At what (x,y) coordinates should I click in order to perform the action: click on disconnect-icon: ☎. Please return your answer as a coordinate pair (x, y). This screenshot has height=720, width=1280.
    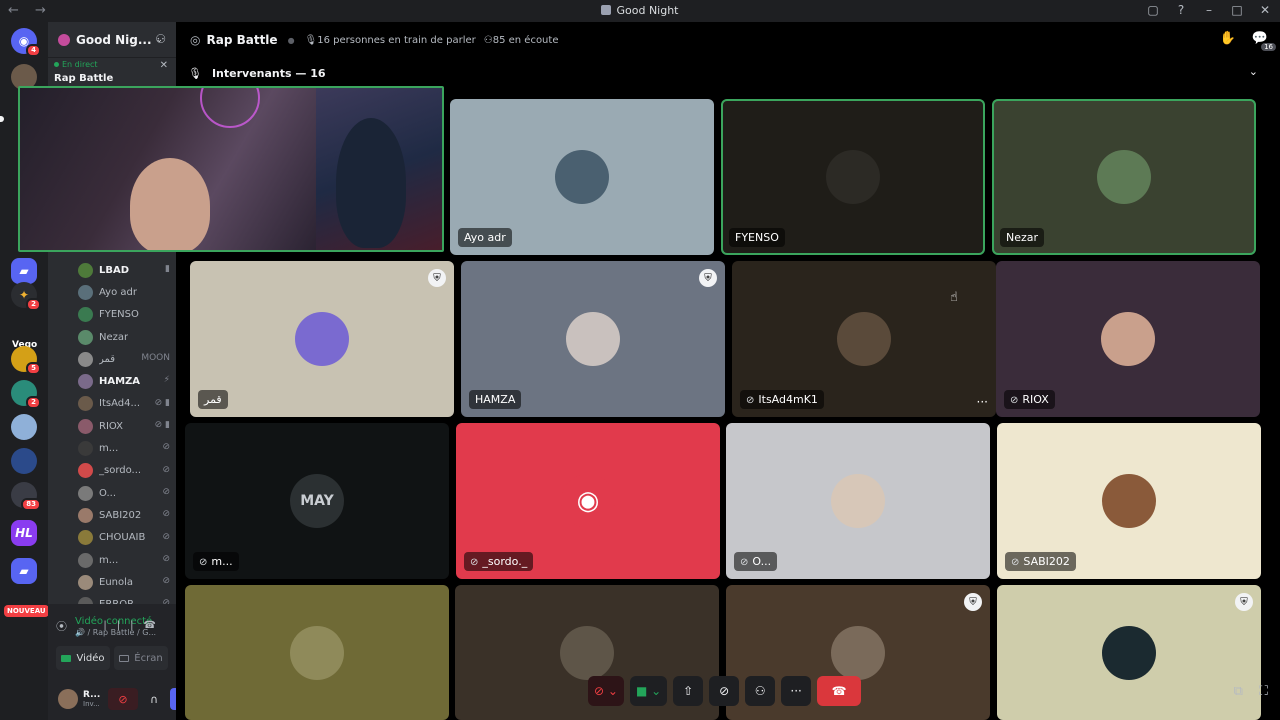
    Looking at the image, I should click on (155, 625).